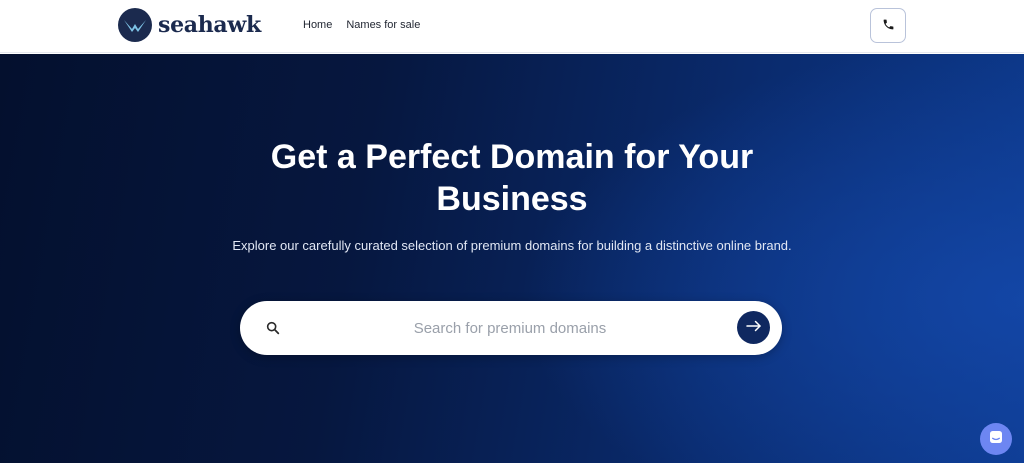 The height and width of the screenshot is (463, 1024). I want to click on main-nav: Home Names for sale, so click(368, 25).